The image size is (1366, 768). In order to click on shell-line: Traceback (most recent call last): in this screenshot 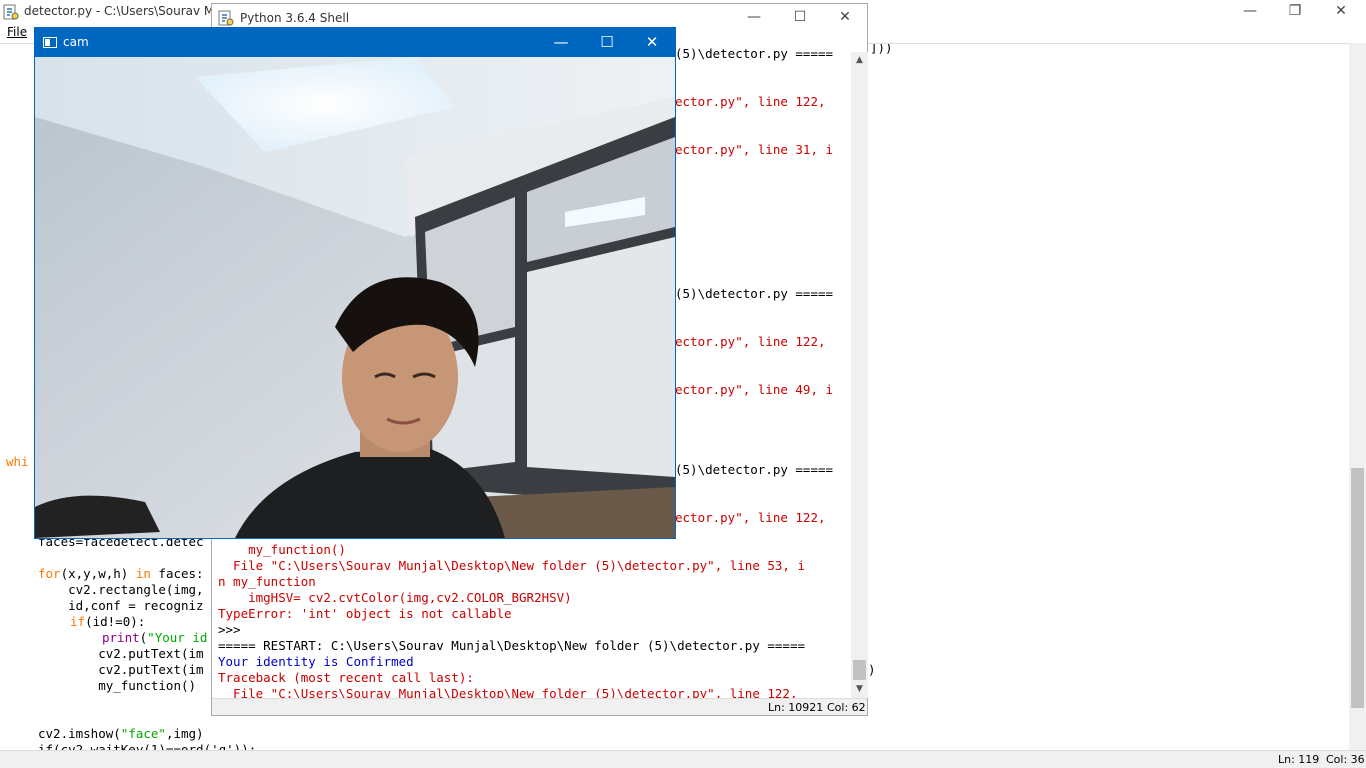, I will do `click(346, 677)`.